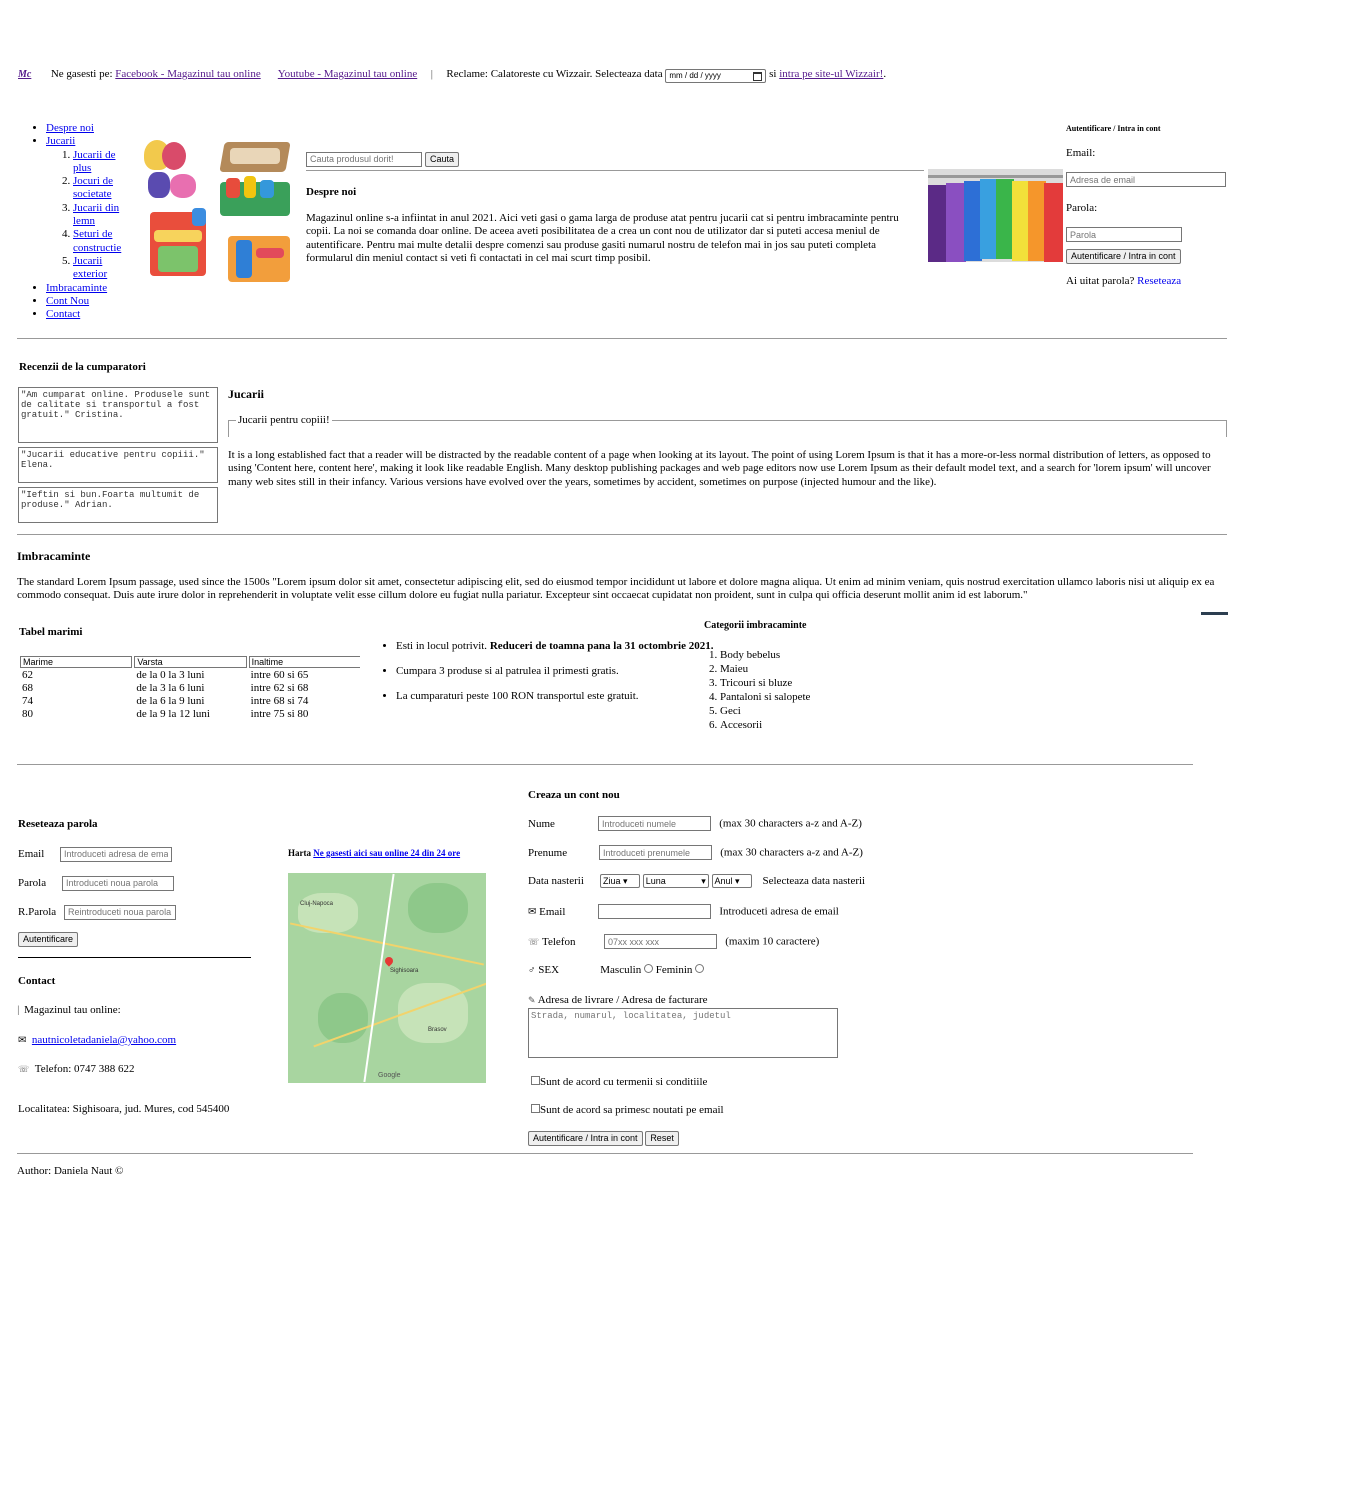  Describe the element at coordinates (765, 711) in the screenshot. I see `category-item: Geci` at that location.